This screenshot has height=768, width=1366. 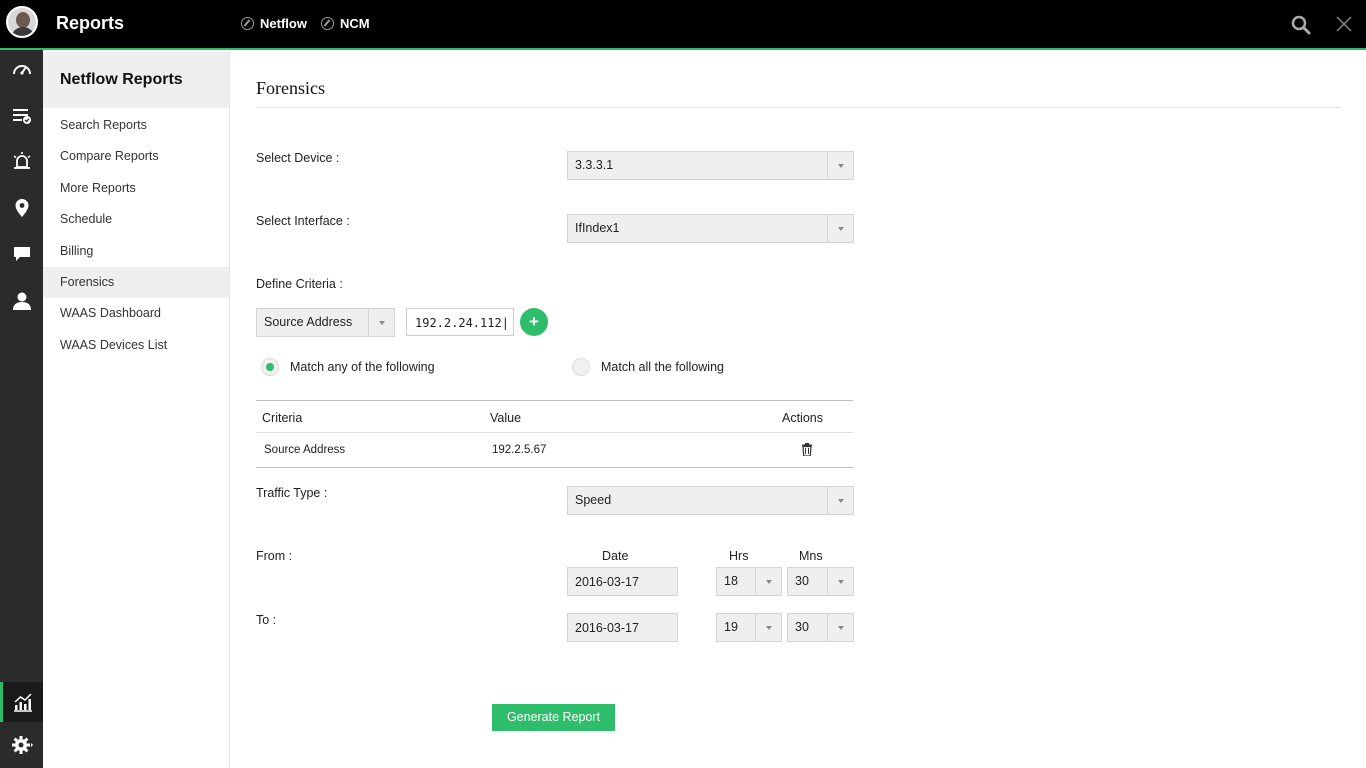 What do you see at coordinates (731, 627) in the screenshot?
I see `to-hrs-value: 19` at bounding box center [731, 627].